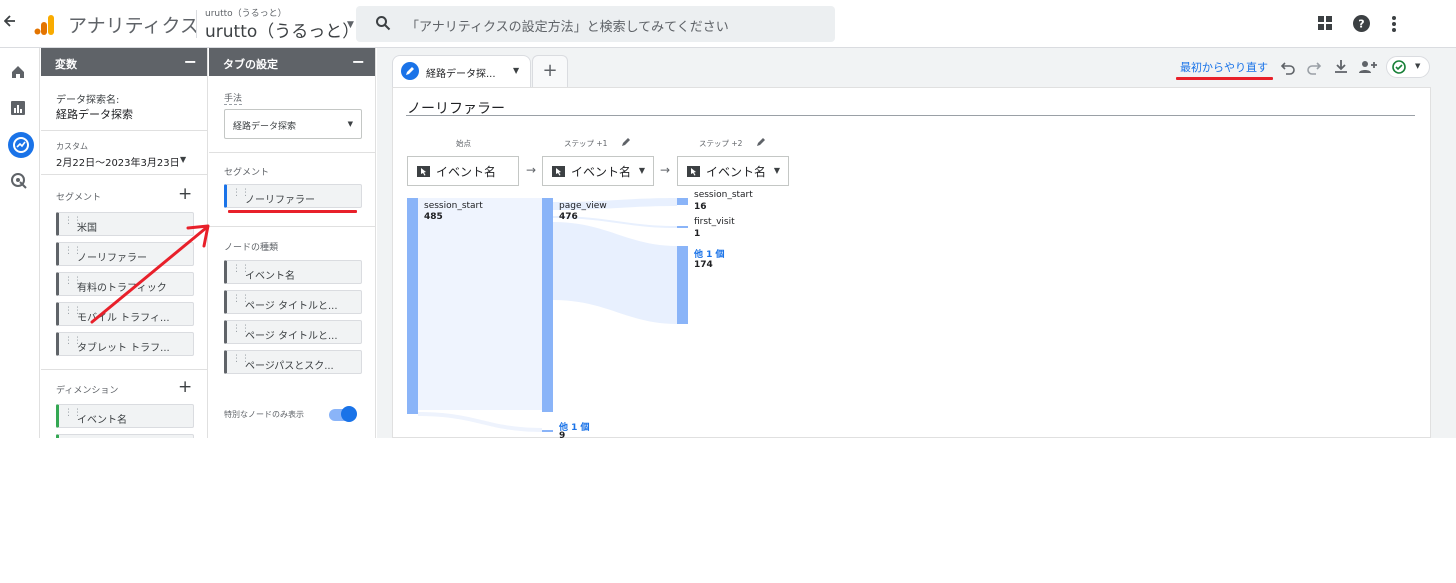 The height and width of the screenshot is (583, 1456). I want to click on tab-settings-header: タブの設定 −, so click(292, 62).